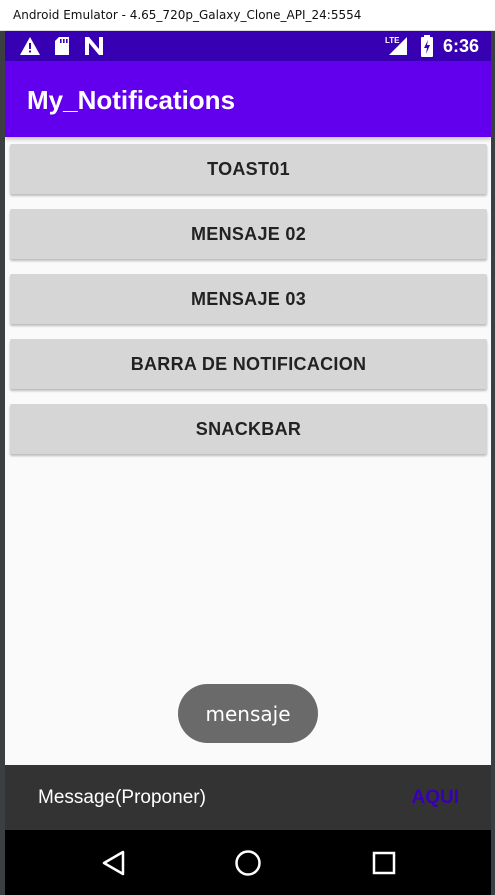  I want to click on warning-icon, so click(30, 48).